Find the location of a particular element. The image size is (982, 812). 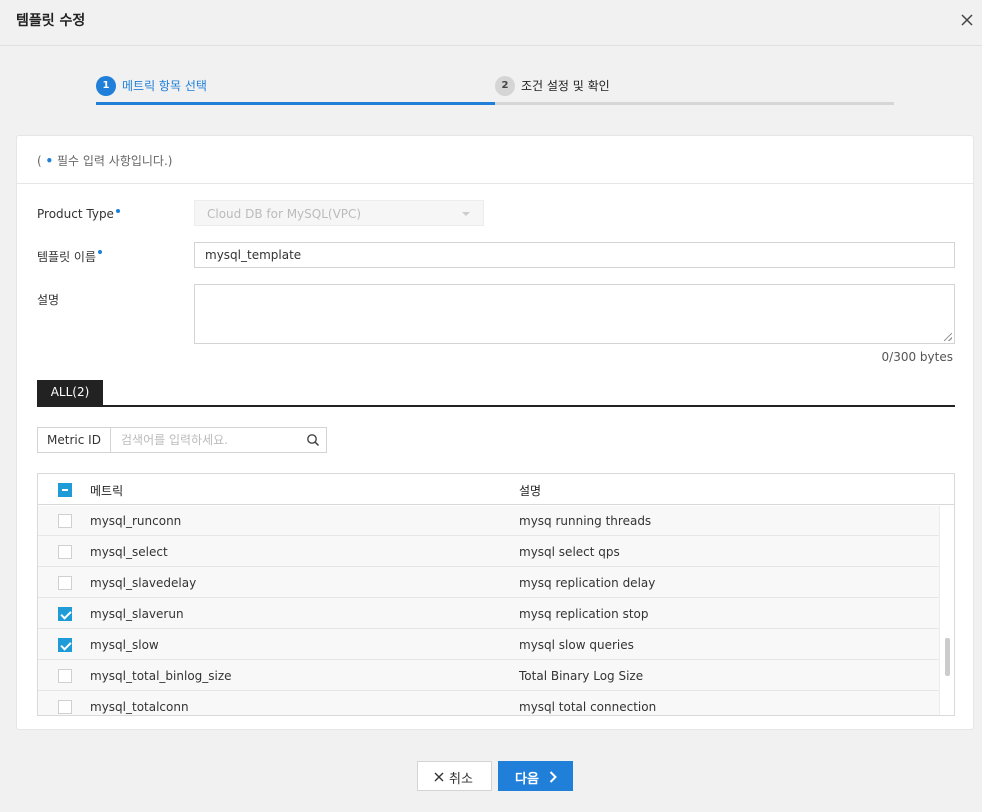

required-note-open: ( is located at coordinates (41, 161).